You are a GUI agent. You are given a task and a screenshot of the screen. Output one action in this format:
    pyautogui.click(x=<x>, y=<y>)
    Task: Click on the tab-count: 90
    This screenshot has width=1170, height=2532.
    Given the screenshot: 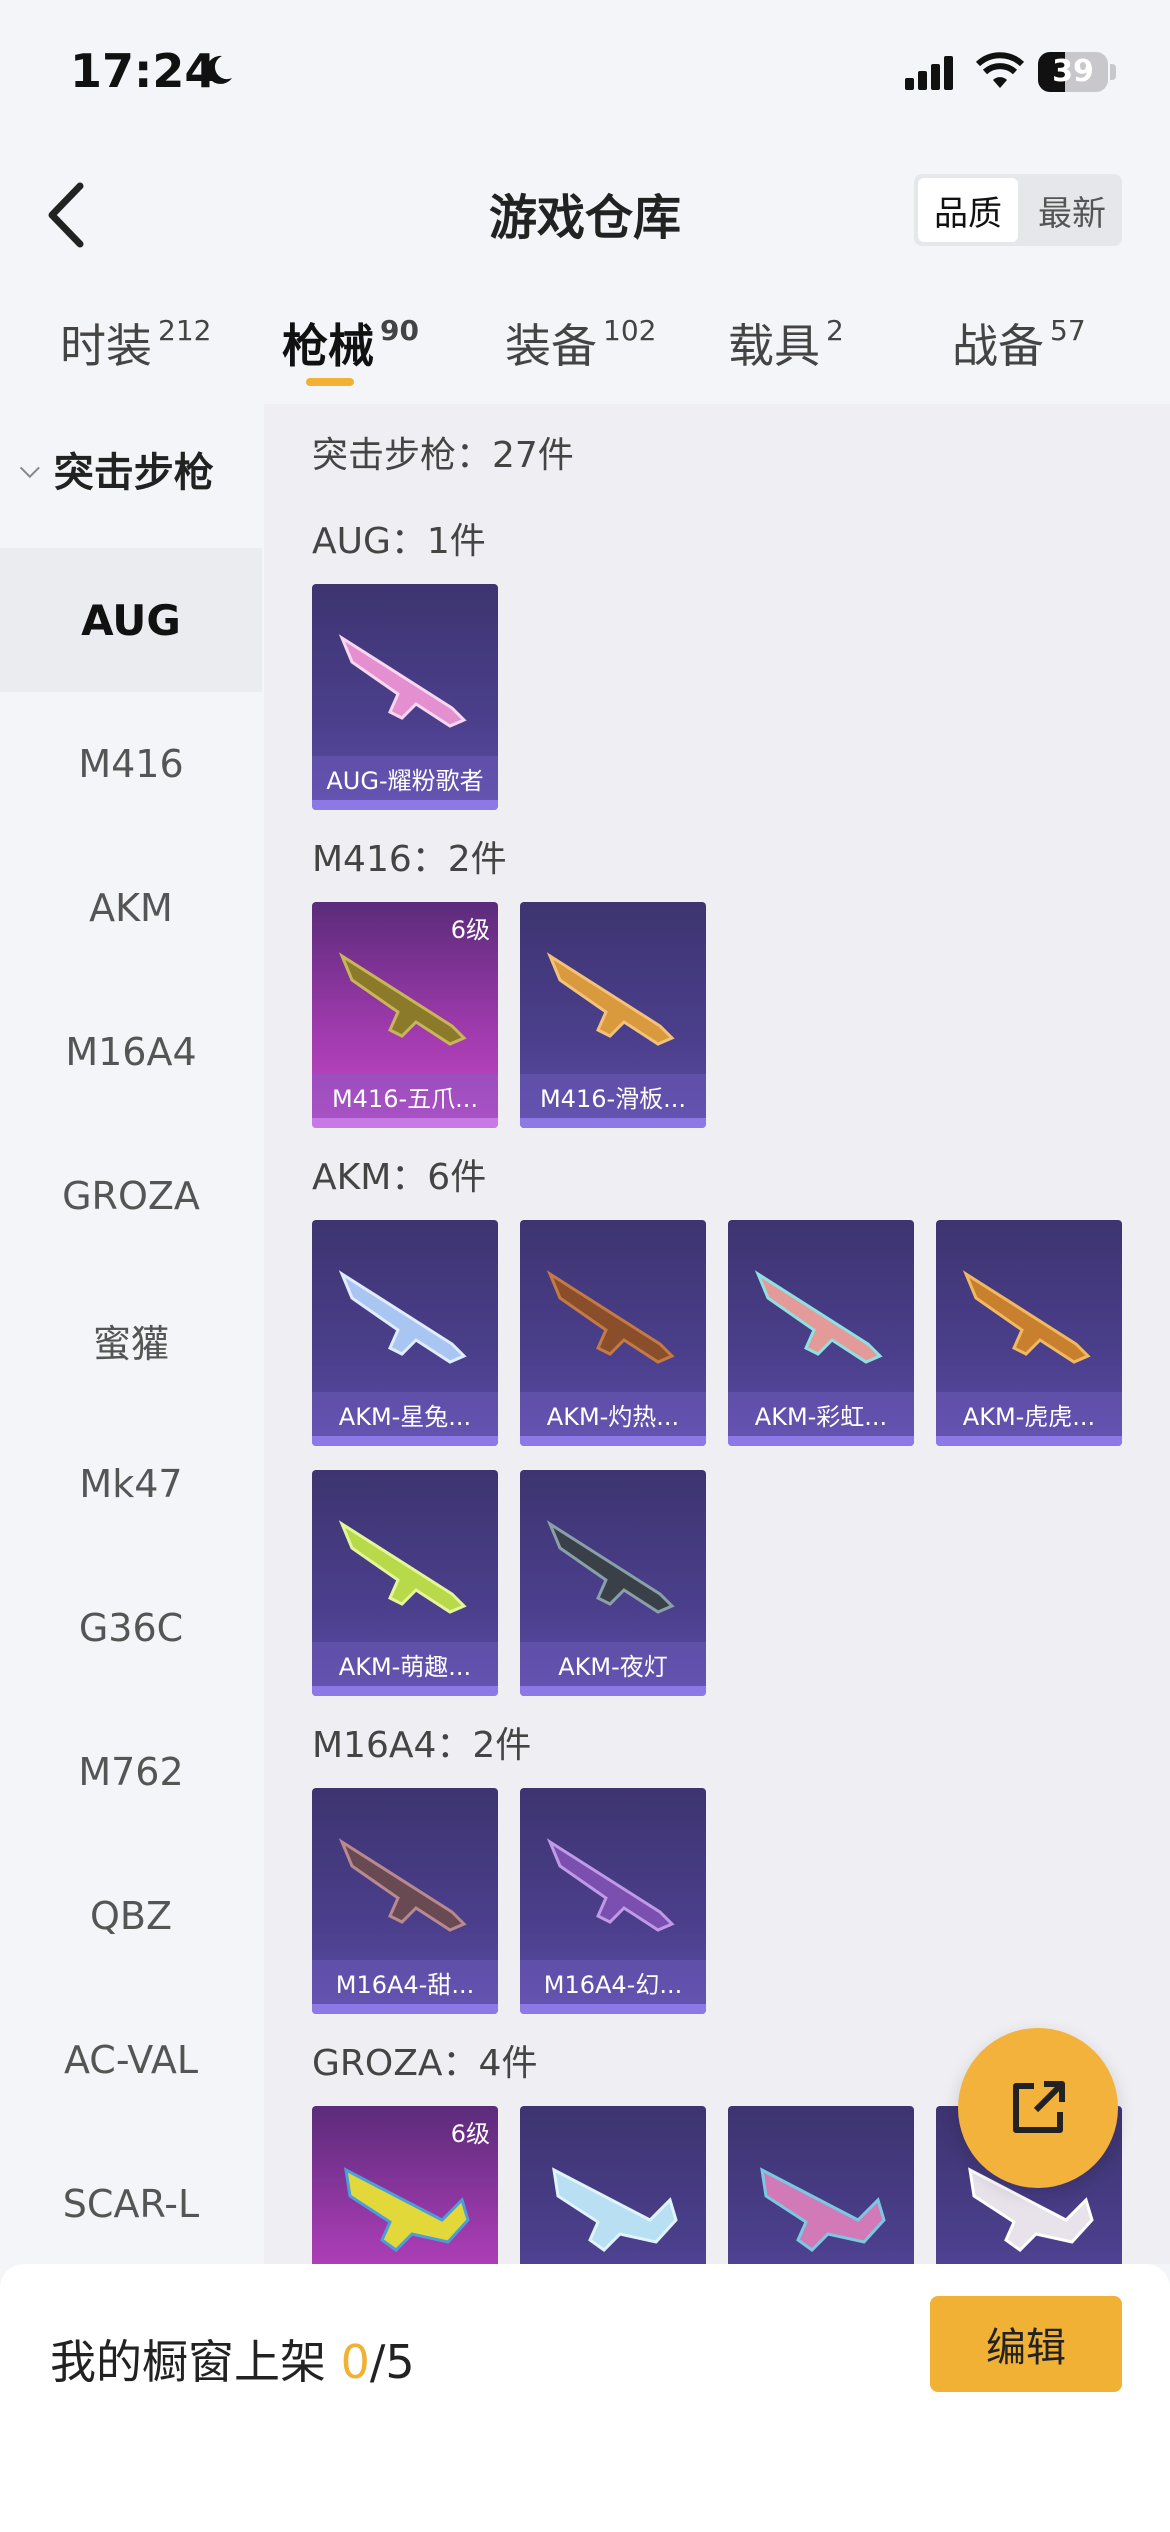 What is the action you would take?
    pyautogui.click(x=399, y=330)
    